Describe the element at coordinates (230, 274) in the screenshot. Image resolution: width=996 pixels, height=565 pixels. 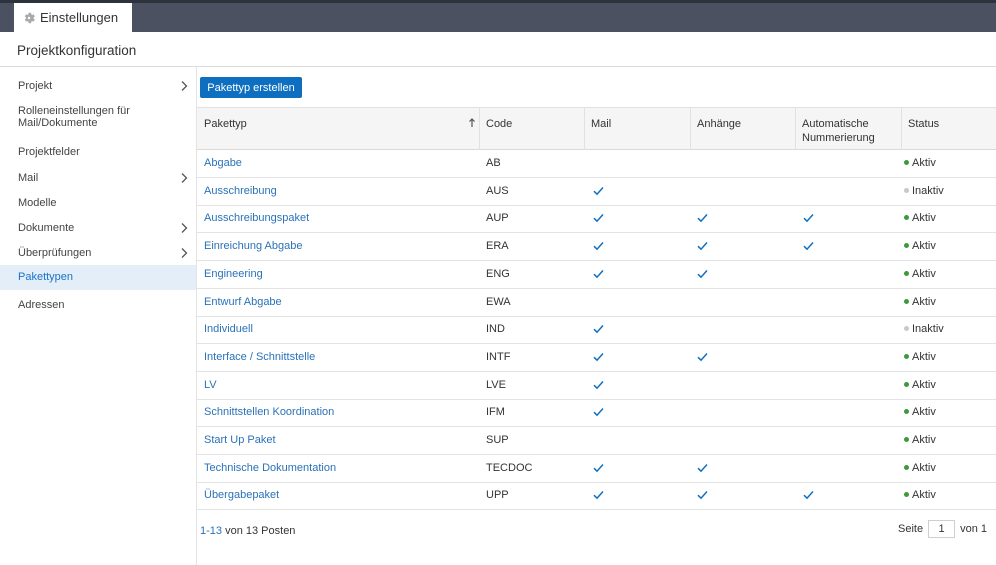
I see `package-type-name-link: Engineering` at that location.